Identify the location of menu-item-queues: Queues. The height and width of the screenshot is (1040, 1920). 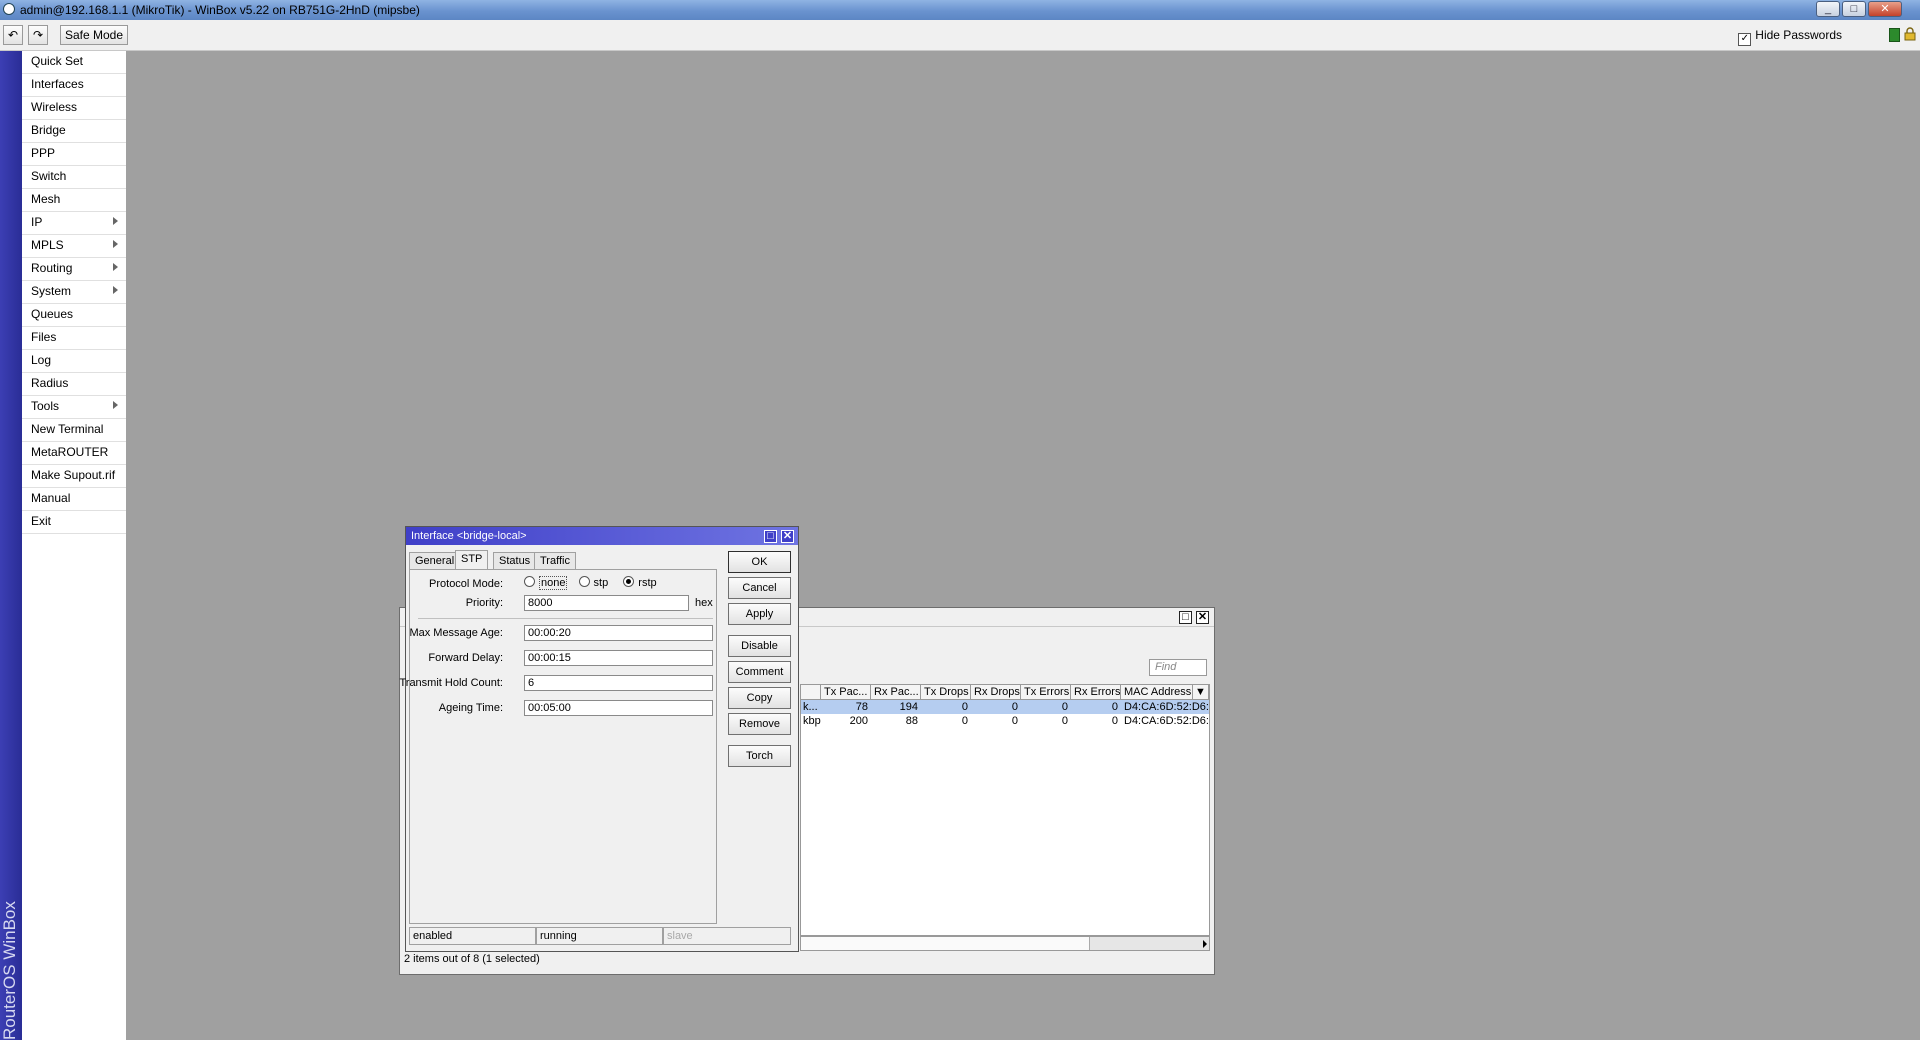
(74, 315).